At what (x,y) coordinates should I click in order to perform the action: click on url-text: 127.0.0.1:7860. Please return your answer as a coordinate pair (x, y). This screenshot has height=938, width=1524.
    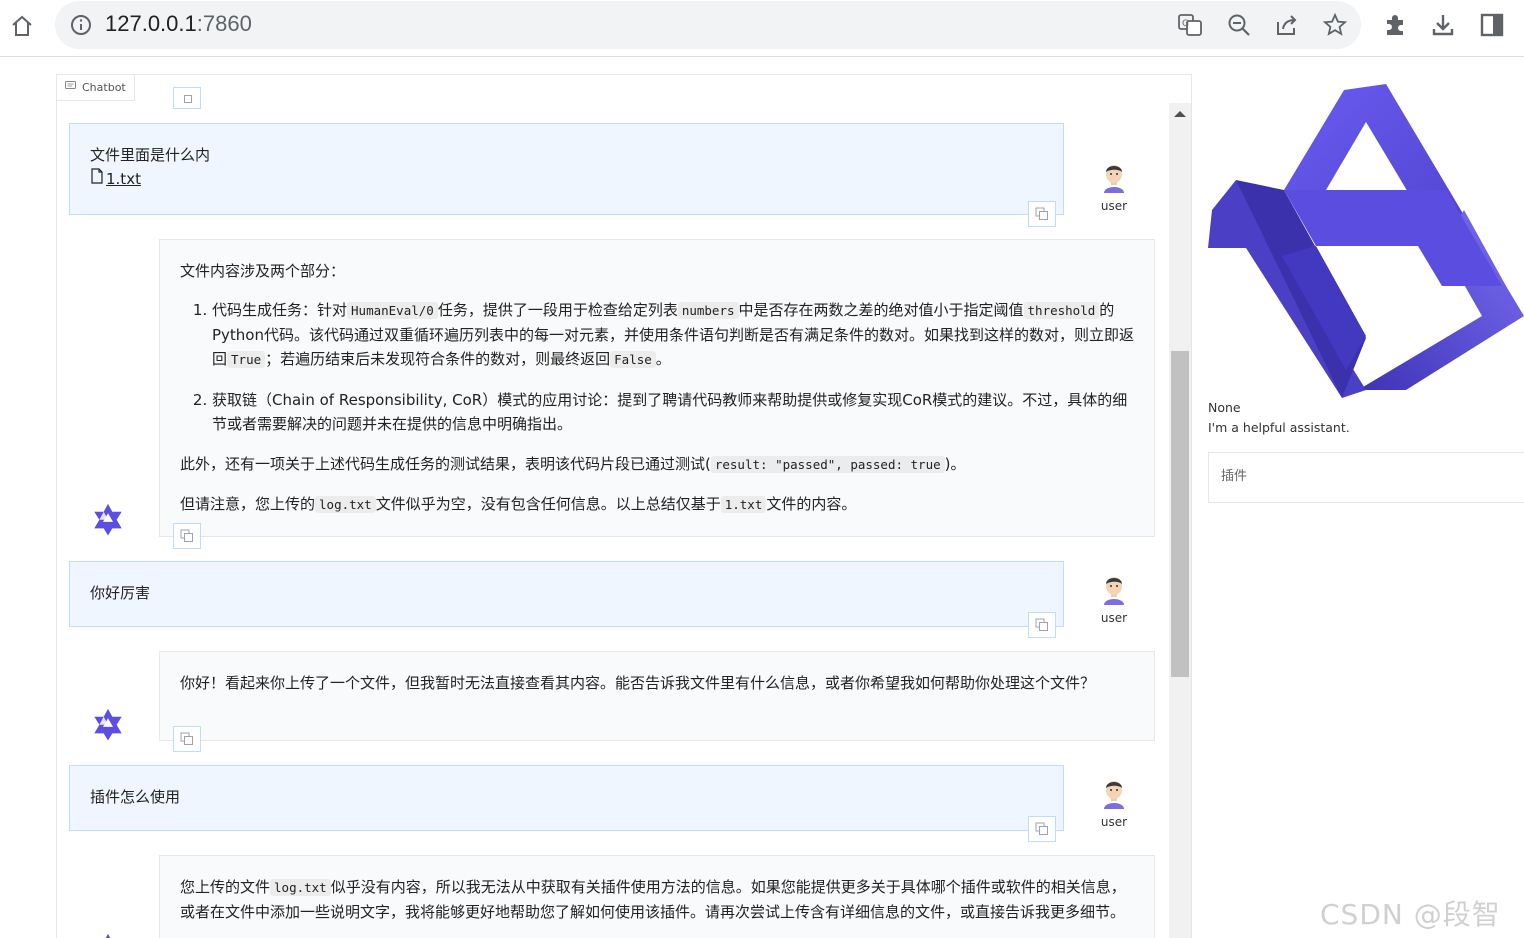
    Looking at the image, I should click on (178, 23).